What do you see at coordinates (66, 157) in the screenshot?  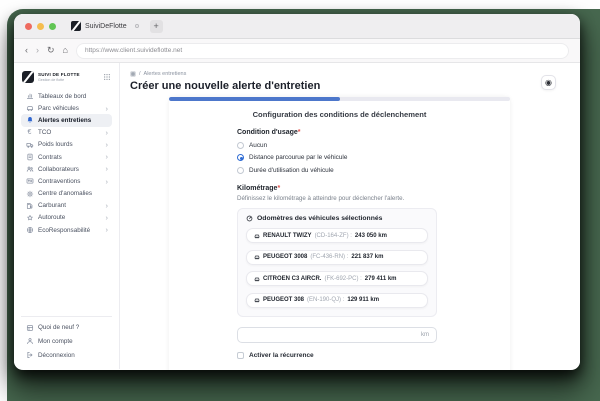 I see `sidebar-item-contrats: Contrats ›` at bounding box center [66, 157].